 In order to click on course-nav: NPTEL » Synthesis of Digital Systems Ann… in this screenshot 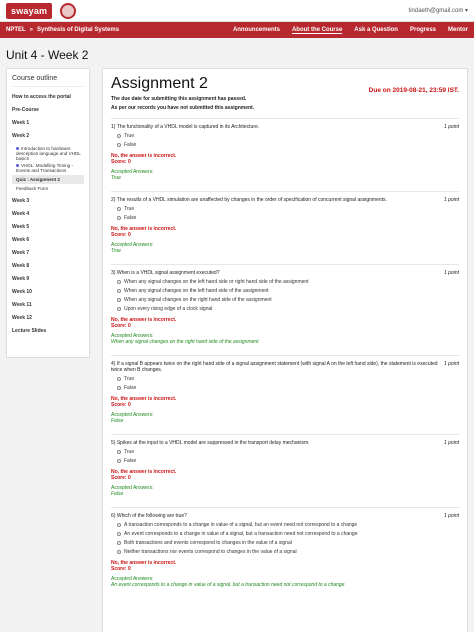, I will do `click(237, 30)`.